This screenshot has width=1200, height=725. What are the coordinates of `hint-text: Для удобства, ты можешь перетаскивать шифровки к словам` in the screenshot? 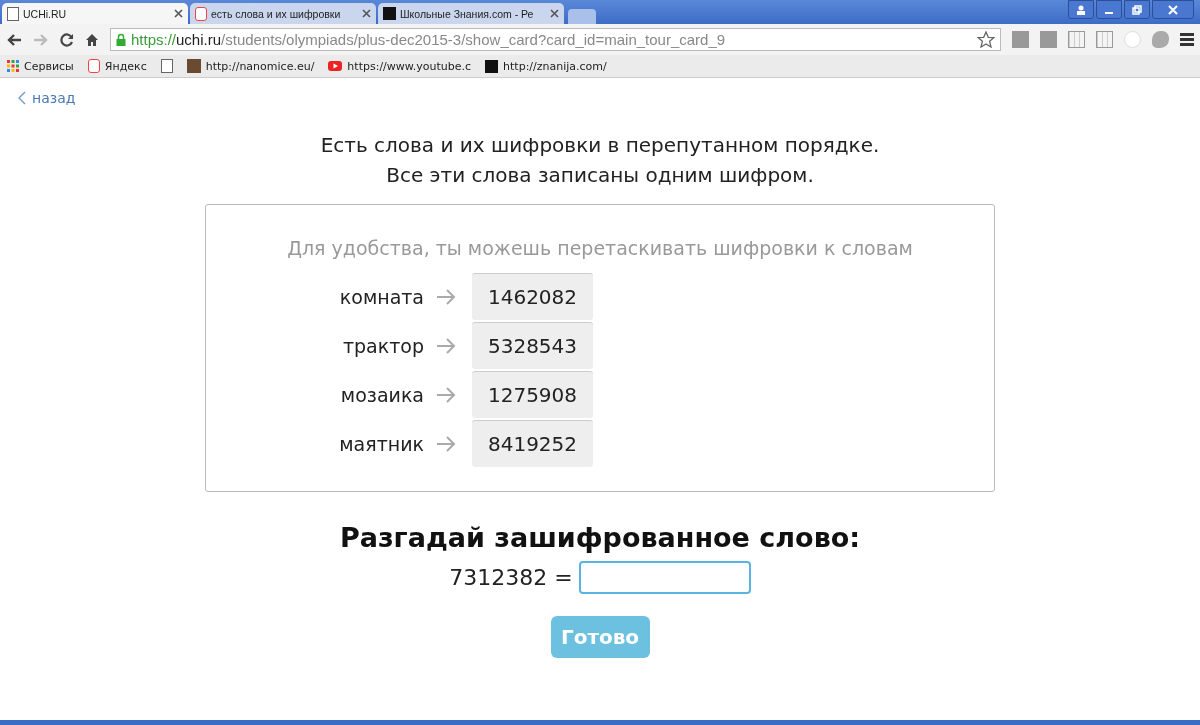 It's located at (600, 248).